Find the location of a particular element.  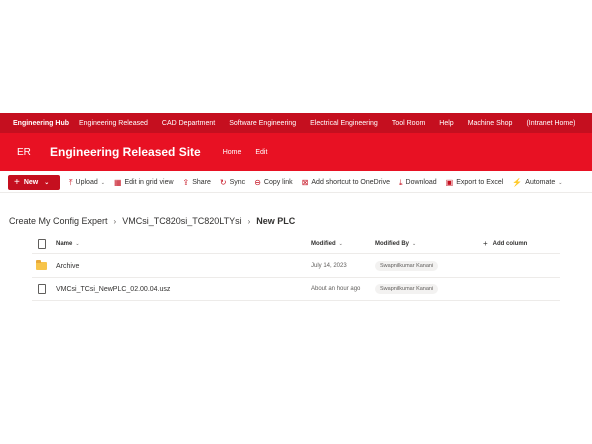

site-nav-edit: Edit is located at coordinates (261, 152).